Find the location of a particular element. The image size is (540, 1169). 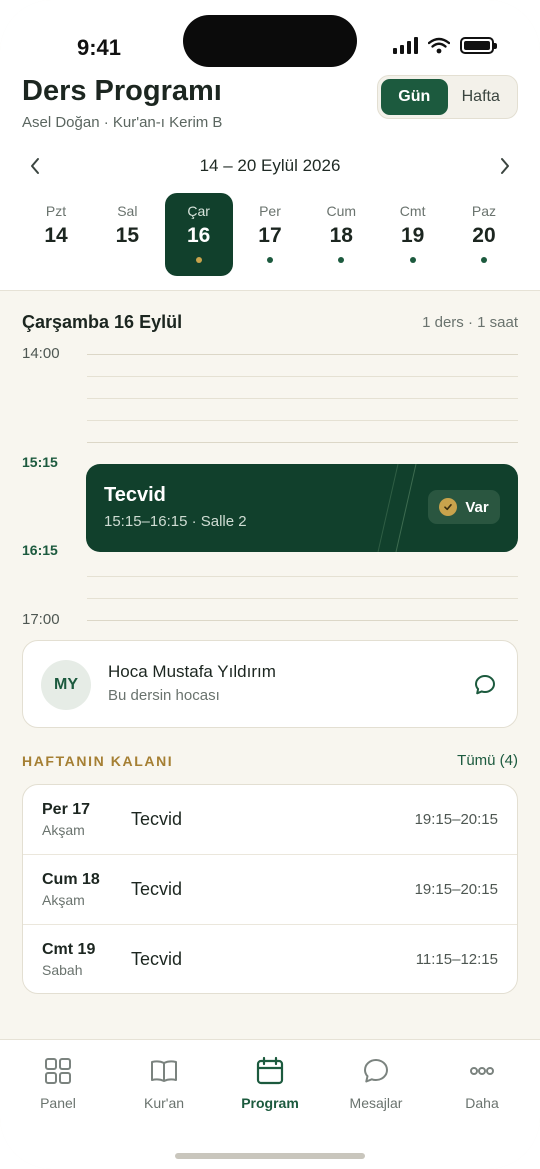

day-item-cum: Cum 18 is located at coordinates (341, 234).